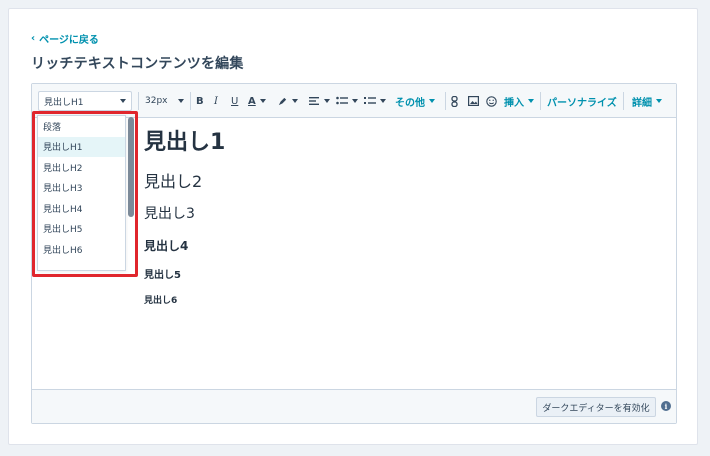  I want to click on link-button, so click(455, 101).